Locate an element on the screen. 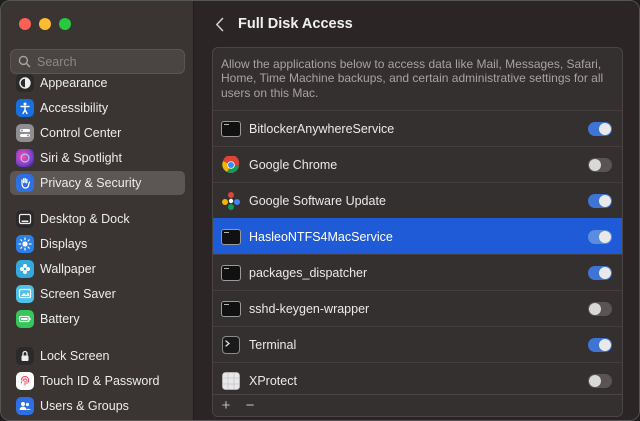 The image size is (640, 421). appearance-icon is located at coordinates (25, 83).